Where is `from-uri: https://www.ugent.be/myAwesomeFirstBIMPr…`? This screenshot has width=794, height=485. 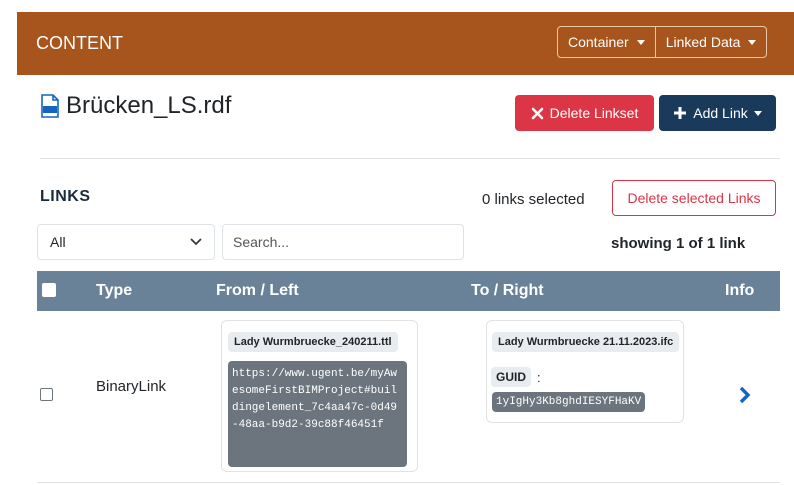
from-uri: https://www.ugent.be/myAwesomeFirstBIMPr… is located at coordinates (317, 414).